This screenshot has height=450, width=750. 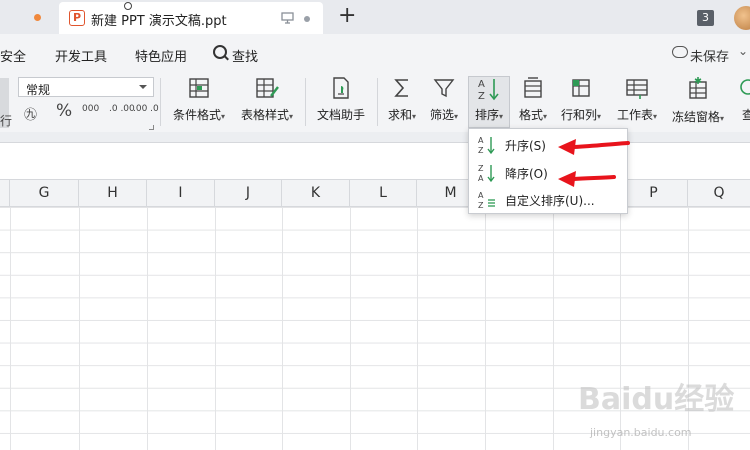 I want to click on sort-descending-label: 降序(O), so click(x=526, y=174).